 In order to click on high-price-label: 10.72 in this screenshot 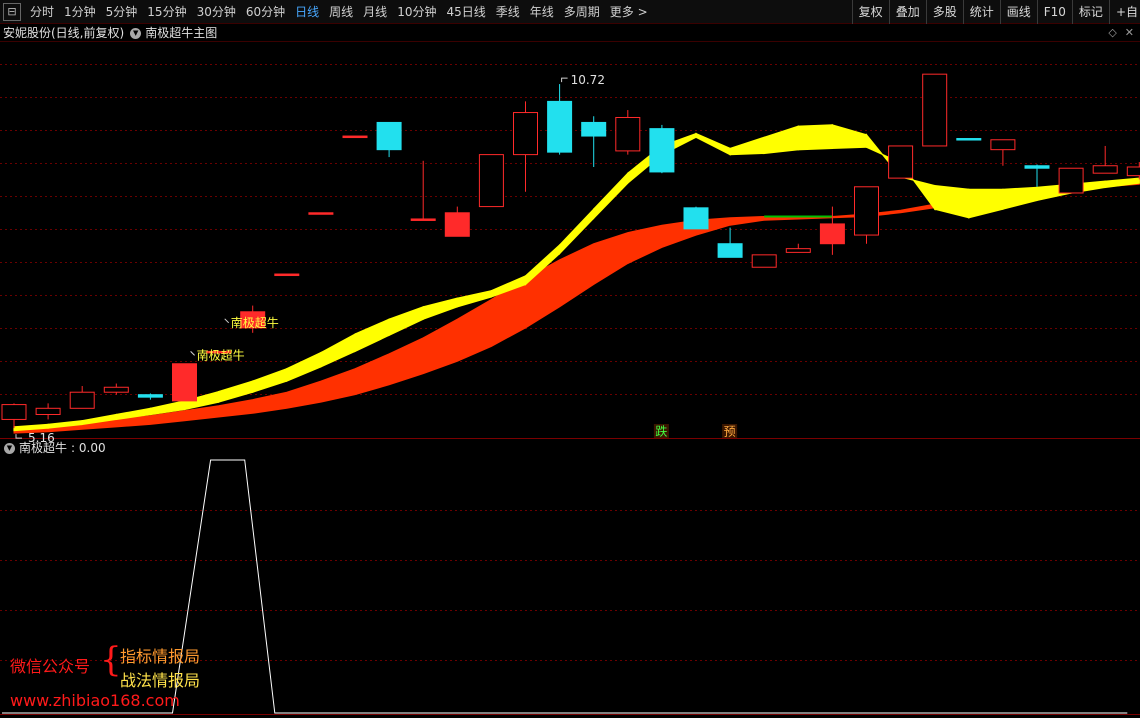, I will do `click(588, 80)`.